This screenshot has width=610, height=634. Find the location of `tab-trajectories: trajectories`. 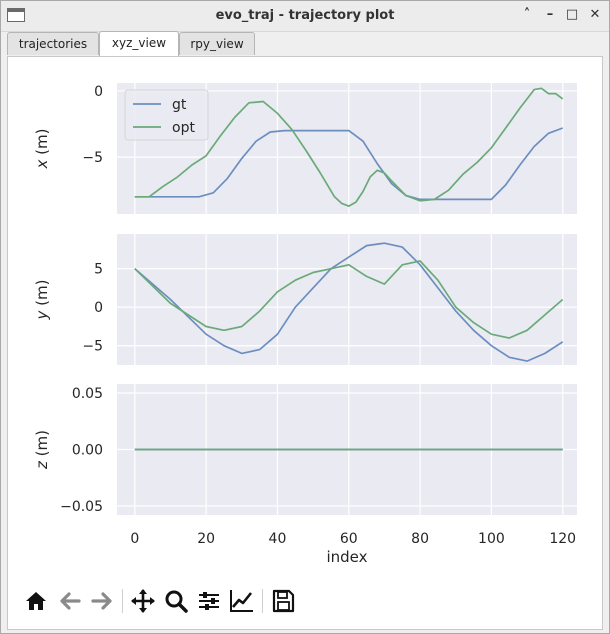

tab-trajectories: trajectories is located at coordinates (53, 43).